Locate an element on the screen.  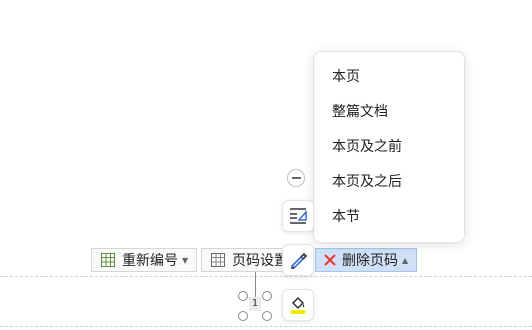
layout-options-button is located at coordinates (298, 216).